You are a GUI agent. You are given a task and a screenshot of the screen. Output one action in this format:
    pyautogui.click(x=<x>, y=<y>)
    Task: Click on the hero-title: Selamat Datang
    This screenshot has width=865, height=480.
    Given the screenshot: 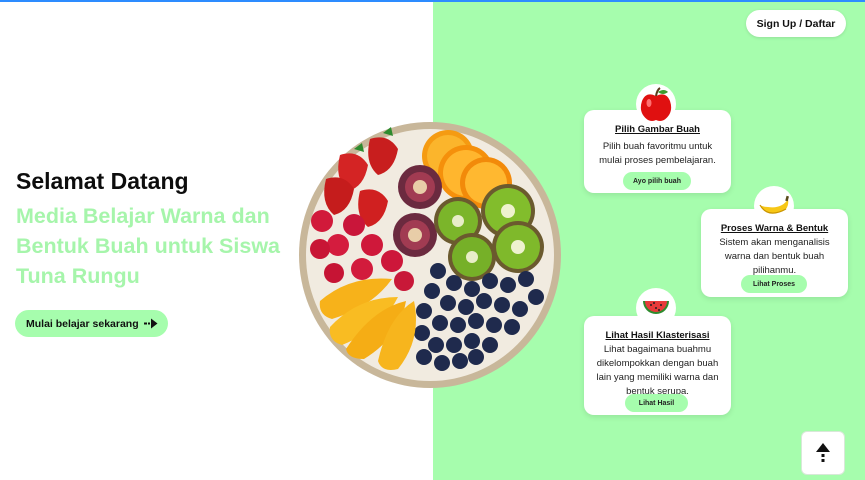 What is the action you would take?
    pyautogui.click(x=102, y=181)
    